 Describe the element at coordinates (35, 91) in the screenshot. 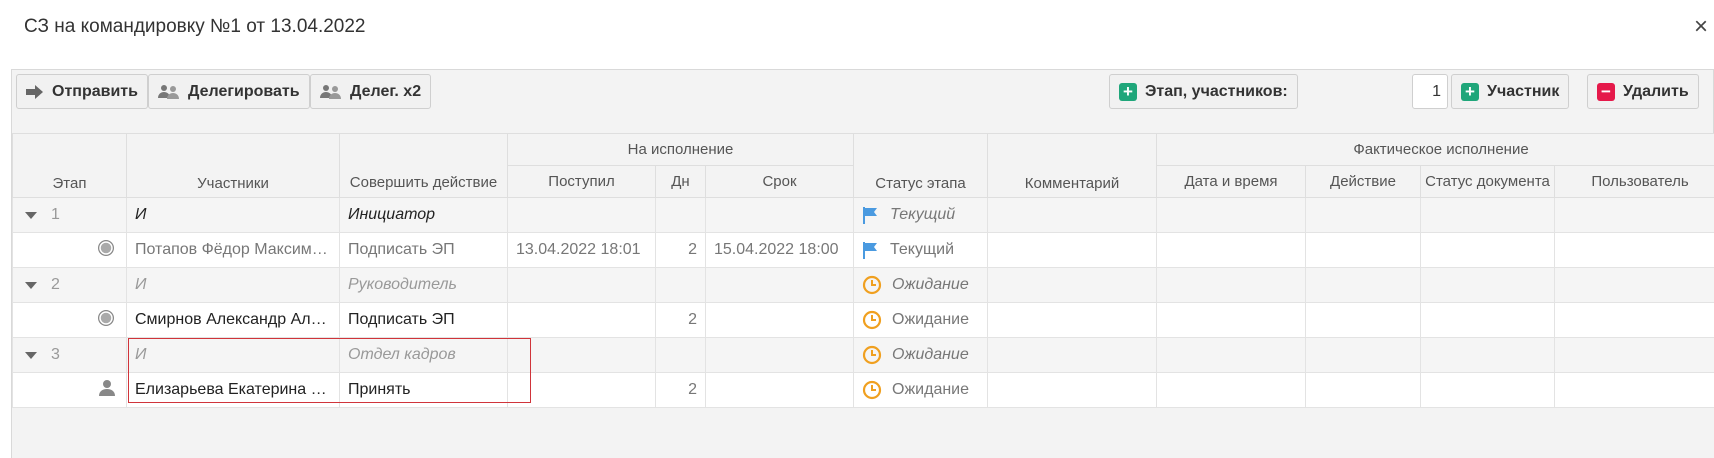

I see `arrow-right-icon` at that location.